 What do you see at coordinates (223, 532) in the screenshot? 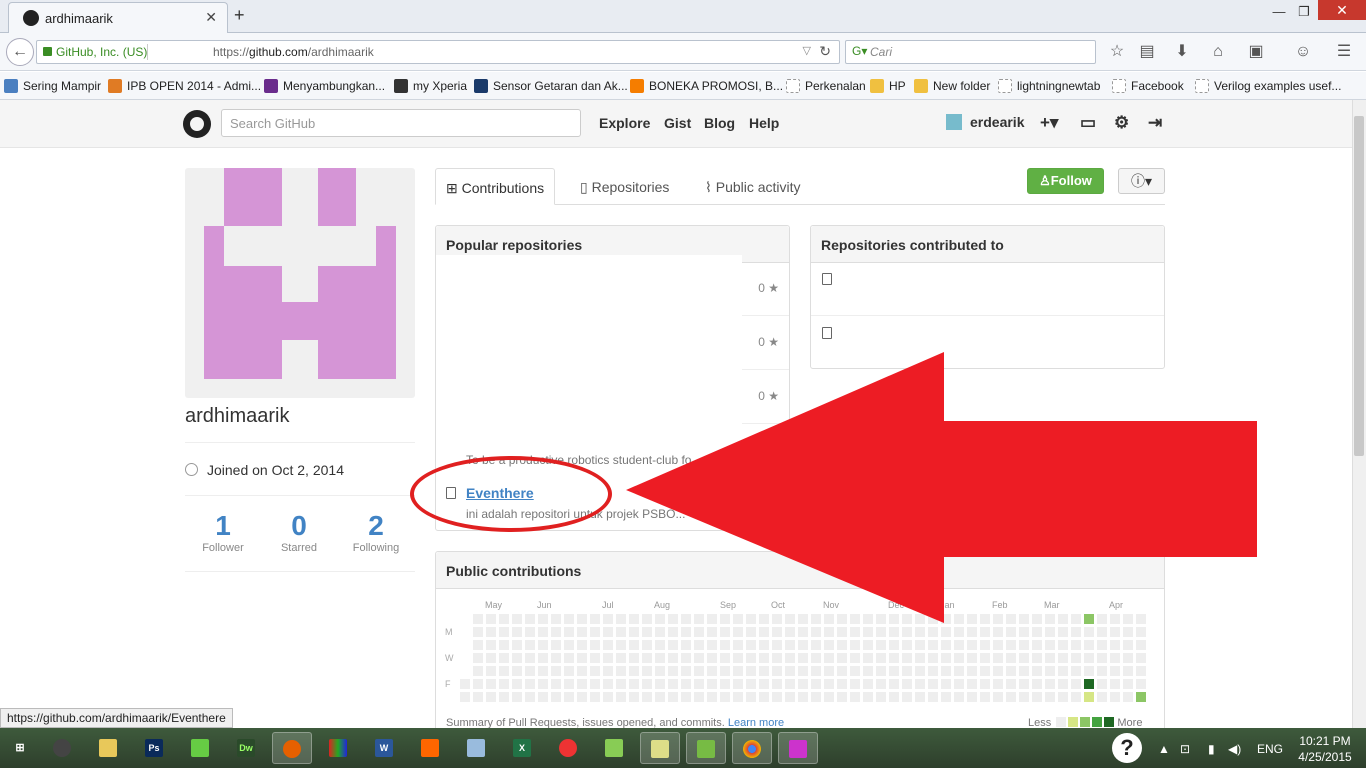
I see `stat-followers: 1 Follower` at bounding box center [223, 532].